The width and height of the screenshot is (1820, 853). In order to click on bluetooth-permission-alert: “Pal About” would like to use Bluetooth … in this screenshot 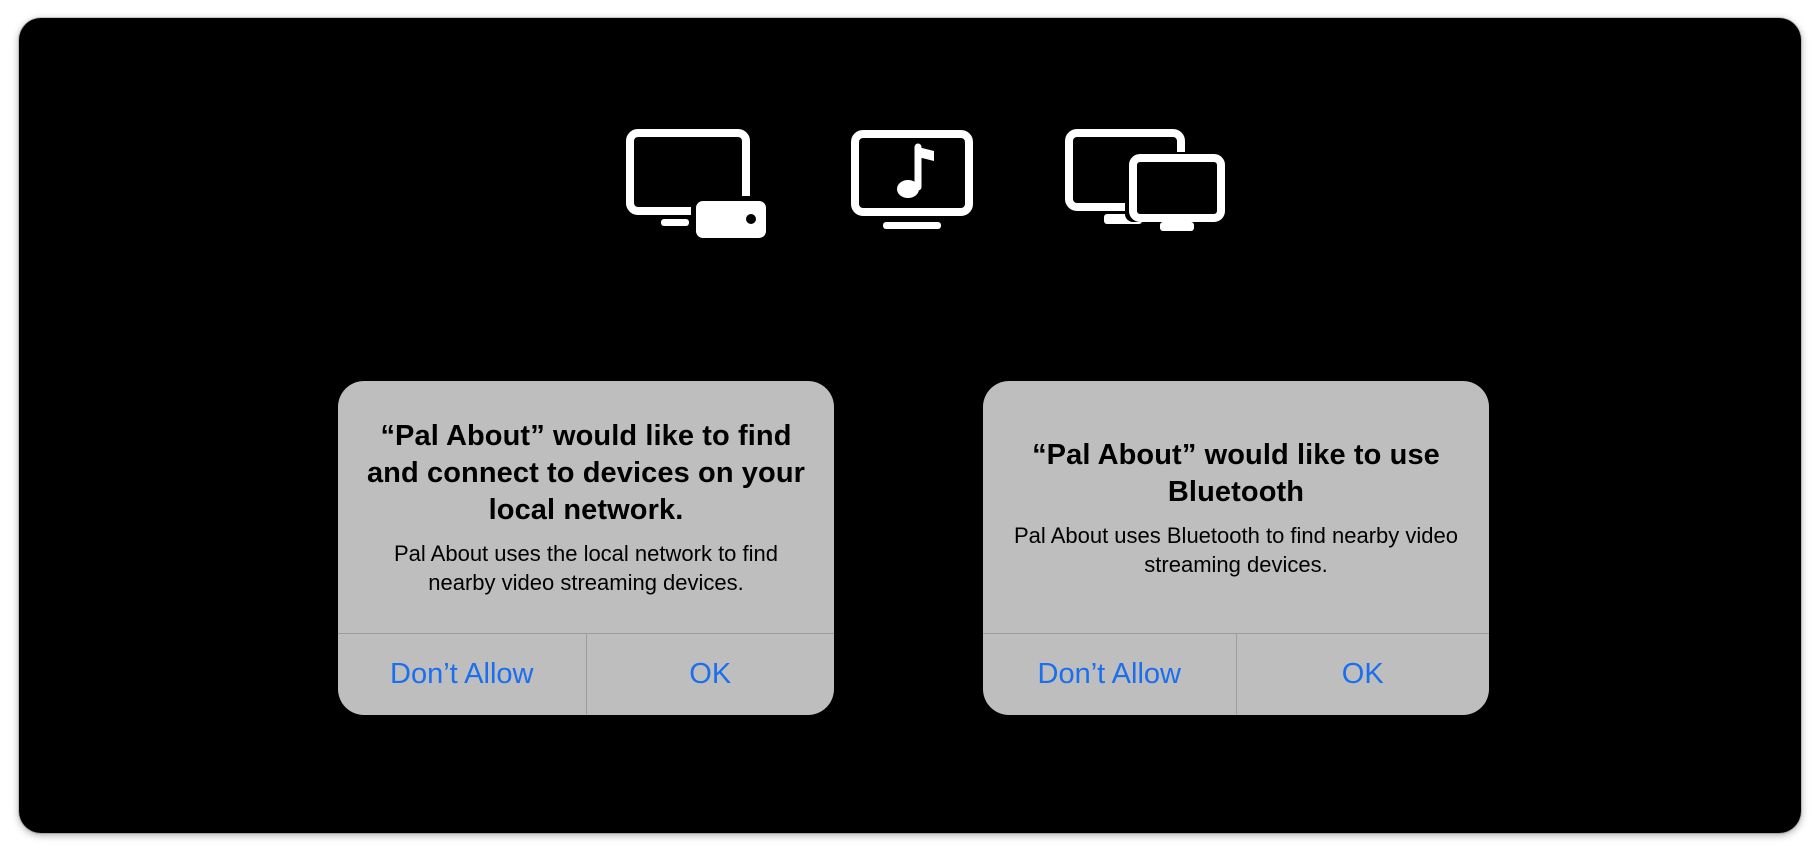, I will do `click(1236, 548)`.